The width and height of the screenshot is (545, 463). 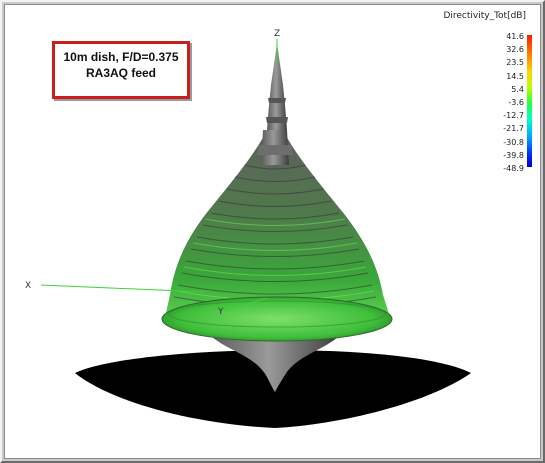 What do you see at coordinates (513, 168) in the screenshot?
I see `legend-value: -48.9` at bounding box center [513, 168].